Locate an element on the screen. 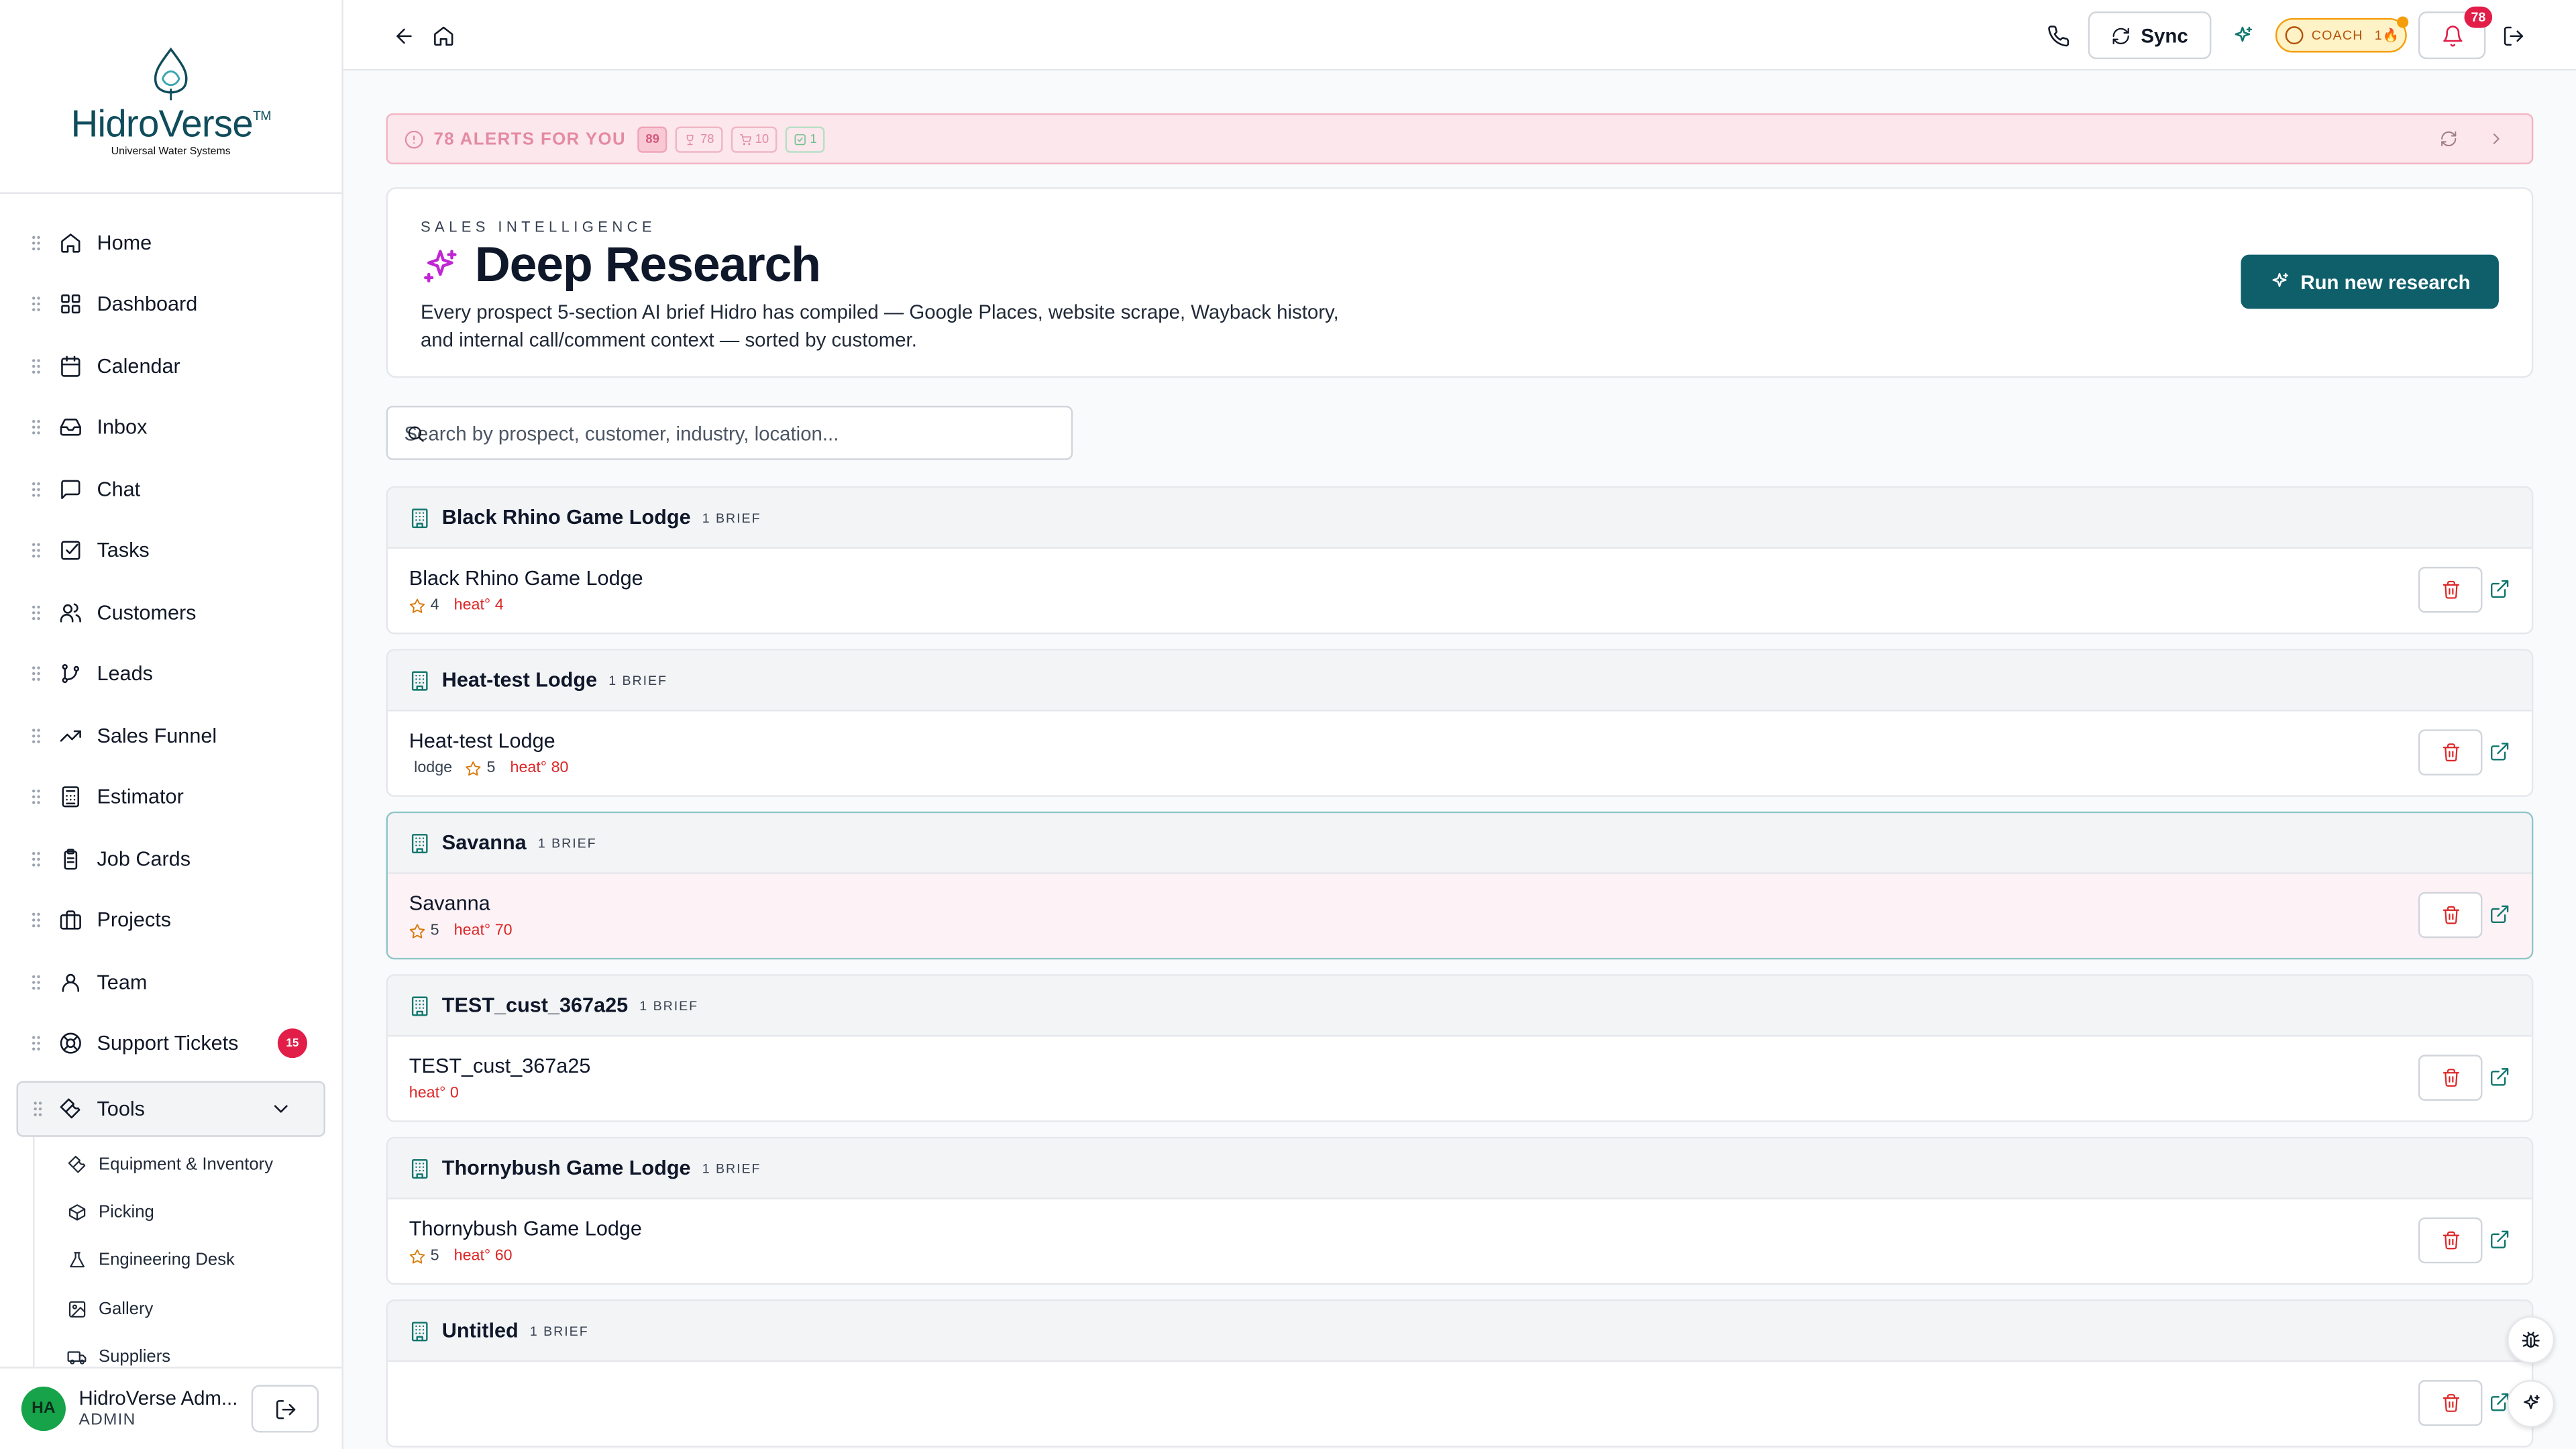 Image resolution: width=2576 pixels, height=1449 pixels. sidebar-subitem-picking: Picking is located at coordinates (187, 1213).